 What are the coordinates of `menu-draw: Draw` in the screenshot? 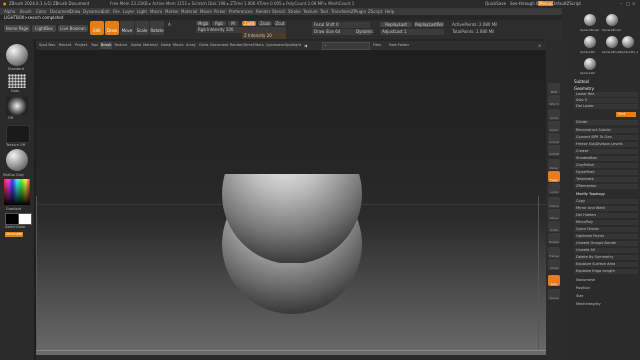 It's located at (75, 11).